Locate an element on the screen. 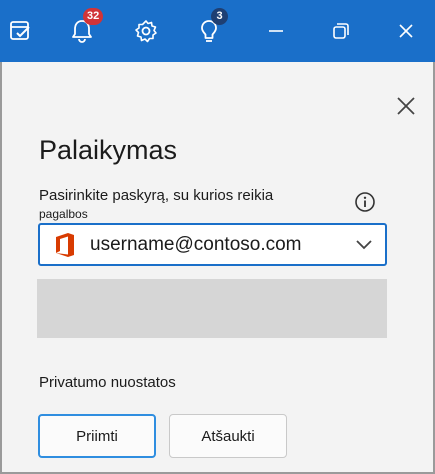  office-logo-icon is located at coordinates (65, 245).